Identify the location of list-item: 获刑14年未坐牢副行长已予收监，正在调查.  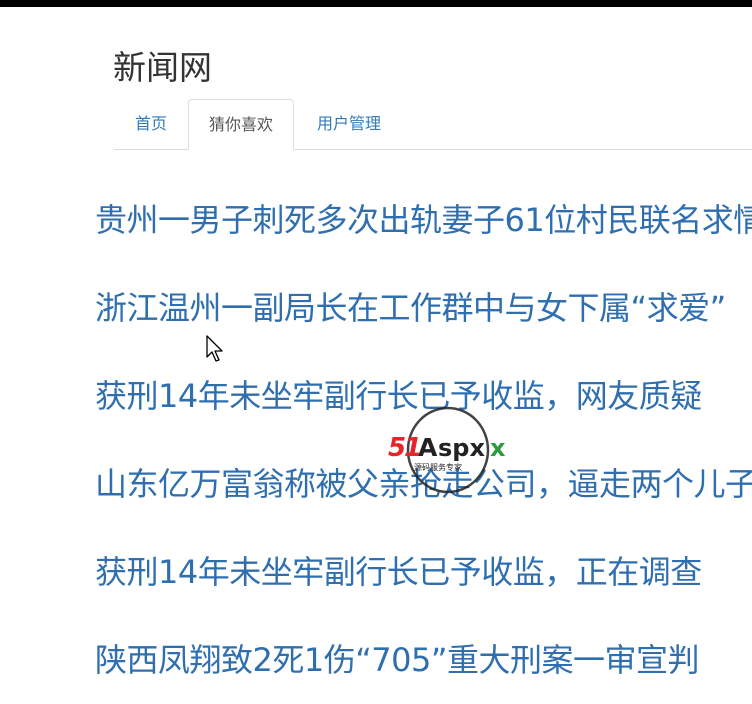
(423, 572).